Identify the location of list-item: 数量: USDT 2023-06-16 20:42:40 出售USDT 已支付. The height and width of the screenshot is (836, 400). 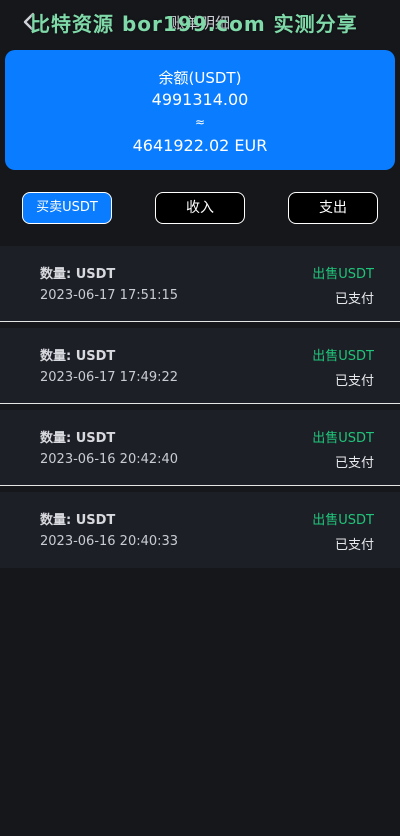
(200, 448).